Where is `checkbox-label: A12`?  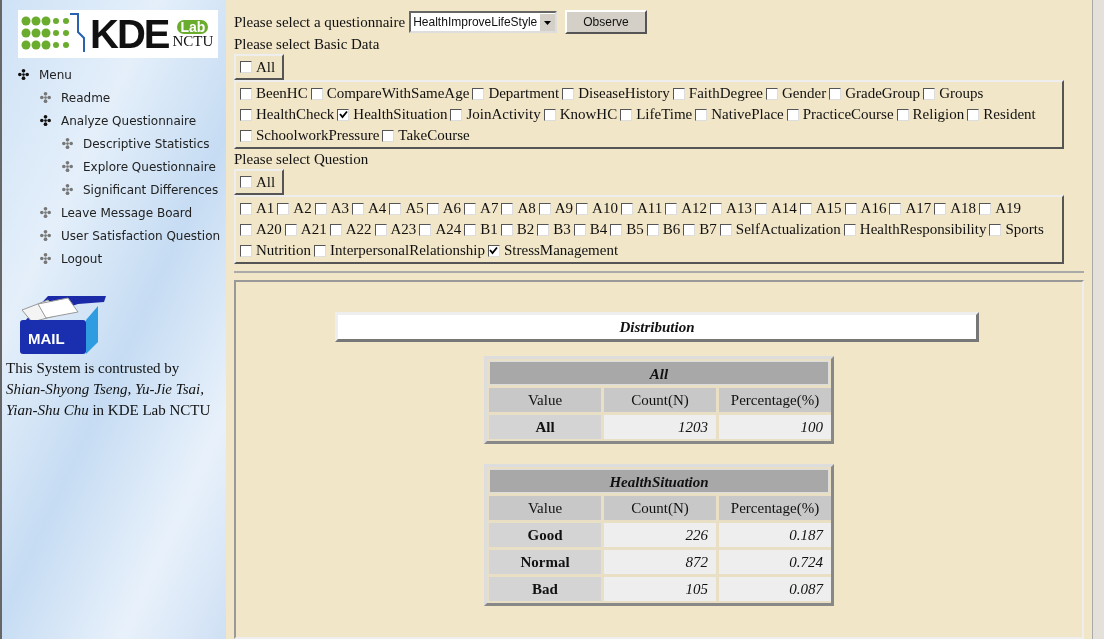 checkbox-label: A12 is located at coordinates (694, 208).